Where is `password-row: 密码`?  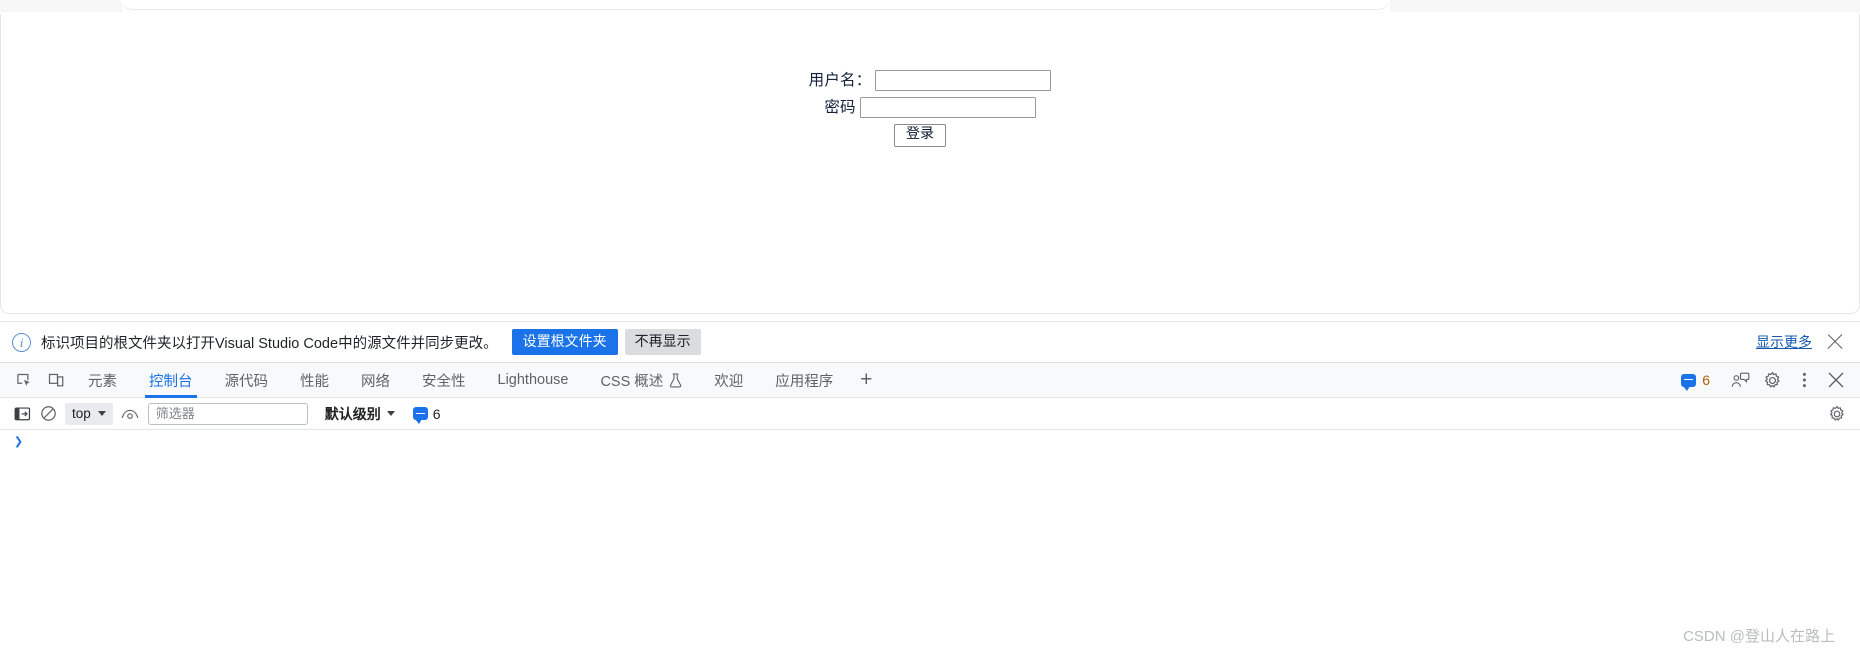
password-row: 密码 is located at coordinates (930, 107).